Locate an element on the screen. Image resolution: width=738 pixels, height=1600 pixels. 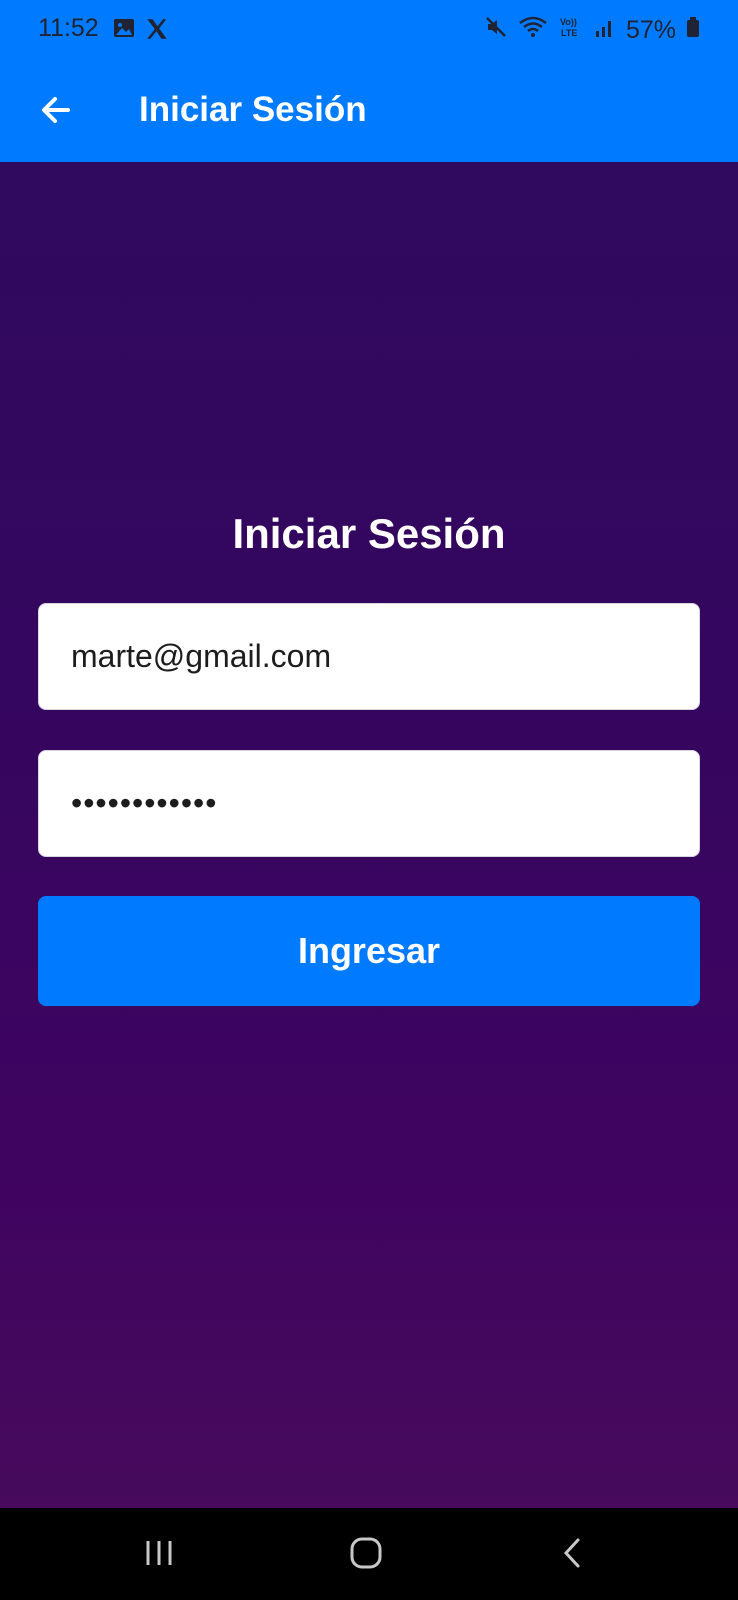
status-left-icons is located at coordinates (141, 31).